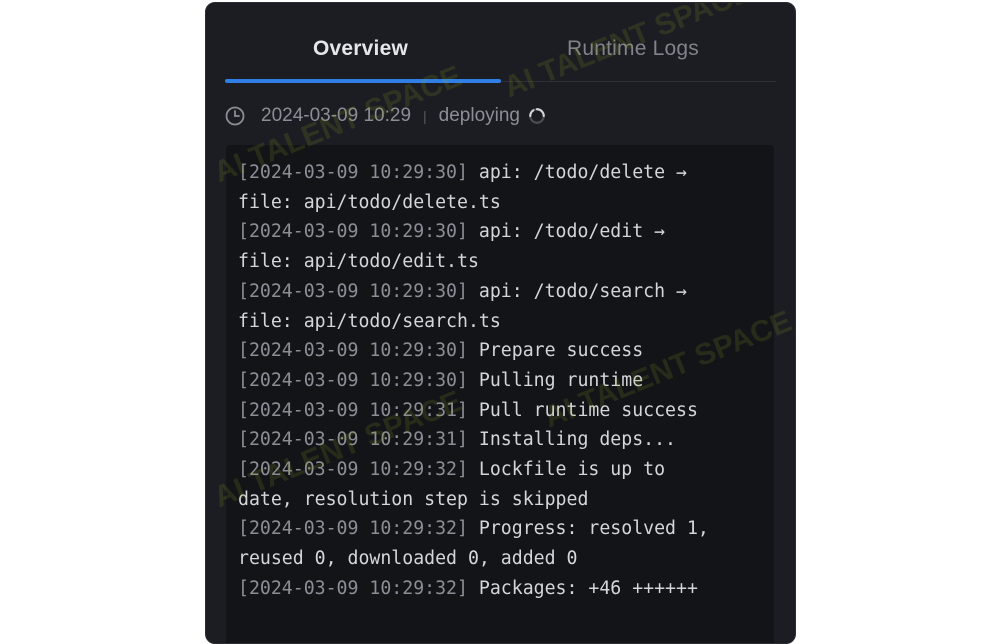 The width and height of the screenshot is (1000, 644). I want to click on log-line: [2024-03-09 10:29:30] Prepare success, so click(506, 351).